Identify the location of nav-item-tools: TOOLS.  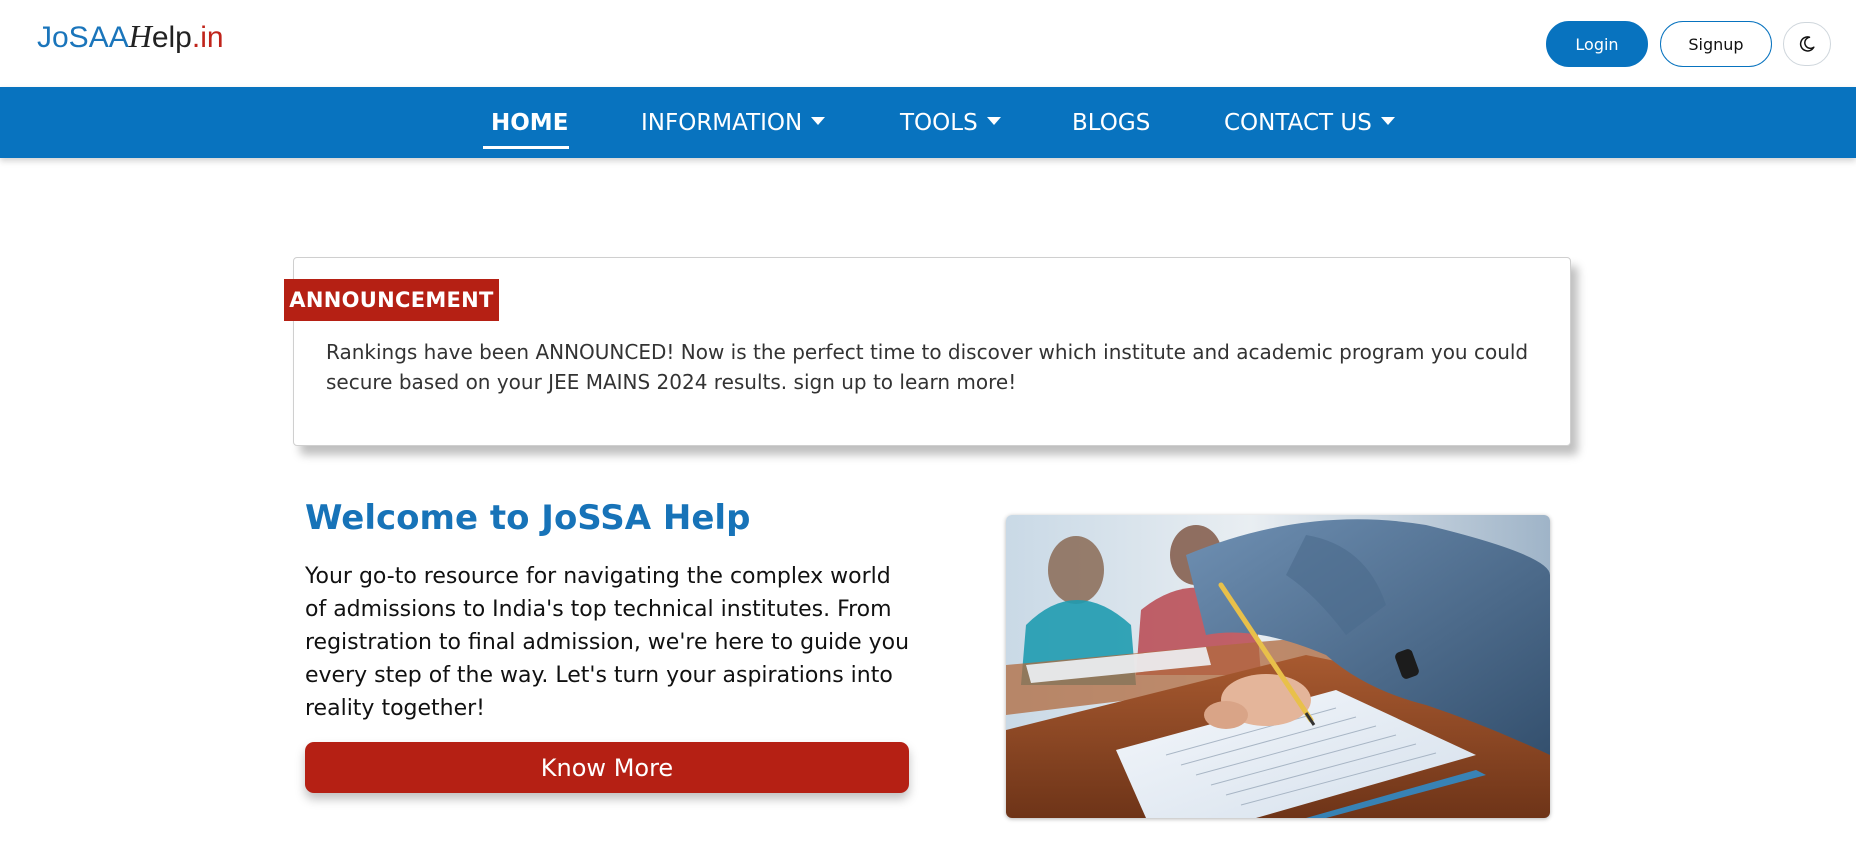
(950, 122).